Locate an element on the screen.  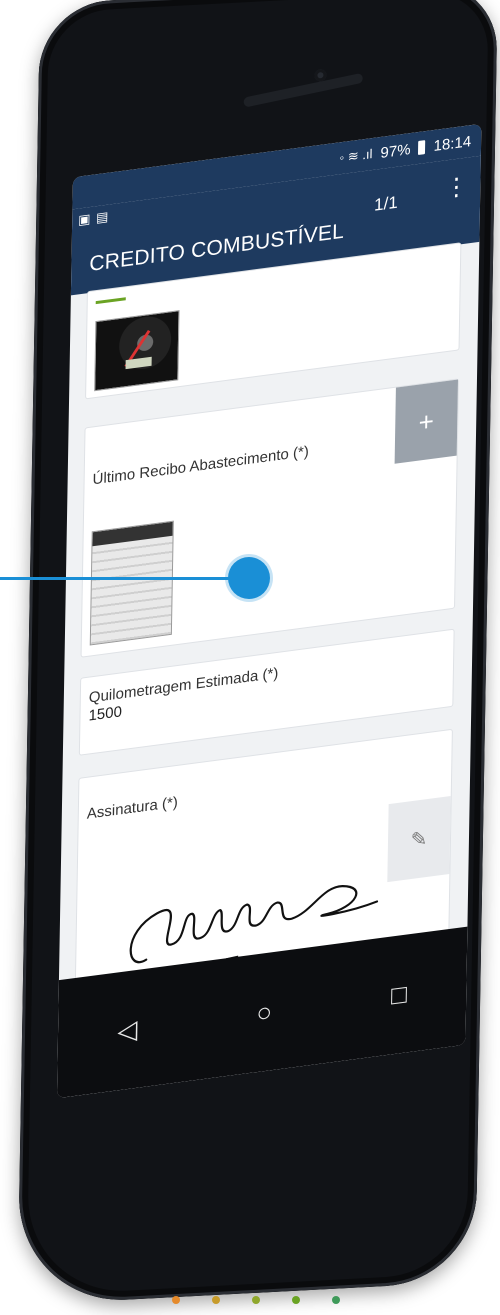
notification-icons: ▣ ▤ is located at coordinates (94, 218).